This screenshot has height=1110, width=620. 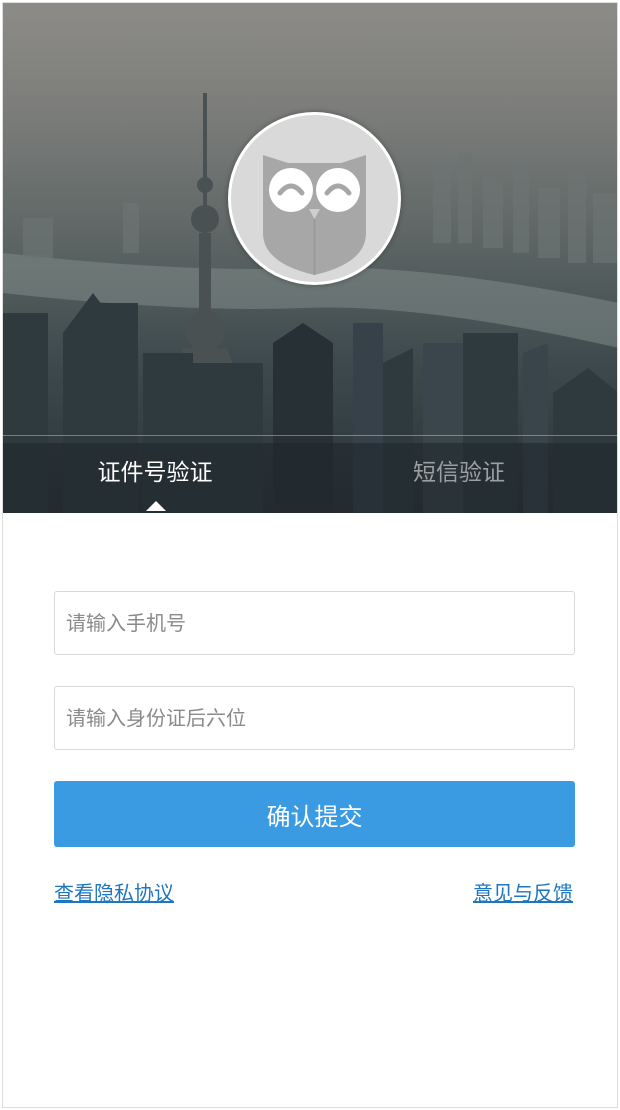 What do you see at coordinates (114, 891) in the screenshot?
I see `privacy-policy-link: 查看隐私协议` at bounding box center [114, 891].